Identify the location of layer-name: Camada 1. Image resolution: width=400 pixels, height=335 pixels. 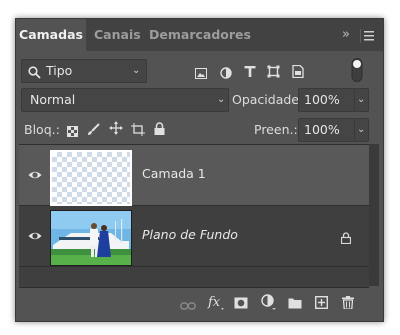
(174, 173).